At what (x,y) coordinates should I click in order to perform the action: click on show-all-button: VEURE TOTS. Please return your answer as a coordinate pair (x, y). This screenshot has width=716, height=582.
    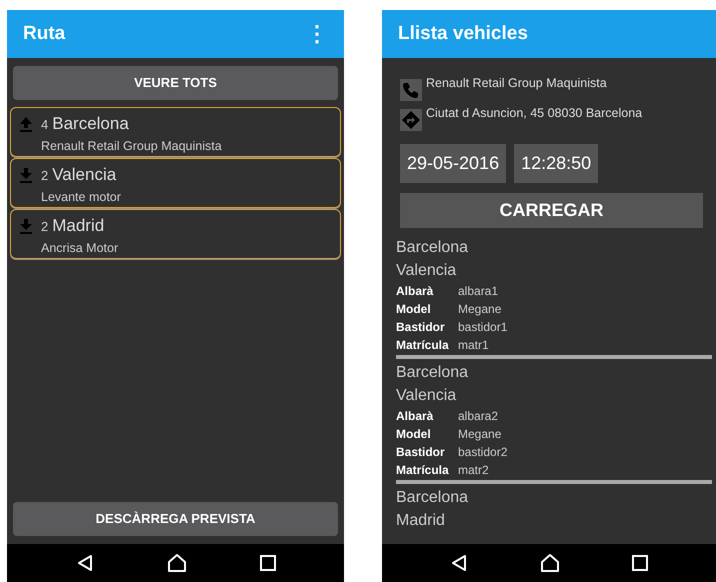
    Looking at the image, I should click on (175, 83).